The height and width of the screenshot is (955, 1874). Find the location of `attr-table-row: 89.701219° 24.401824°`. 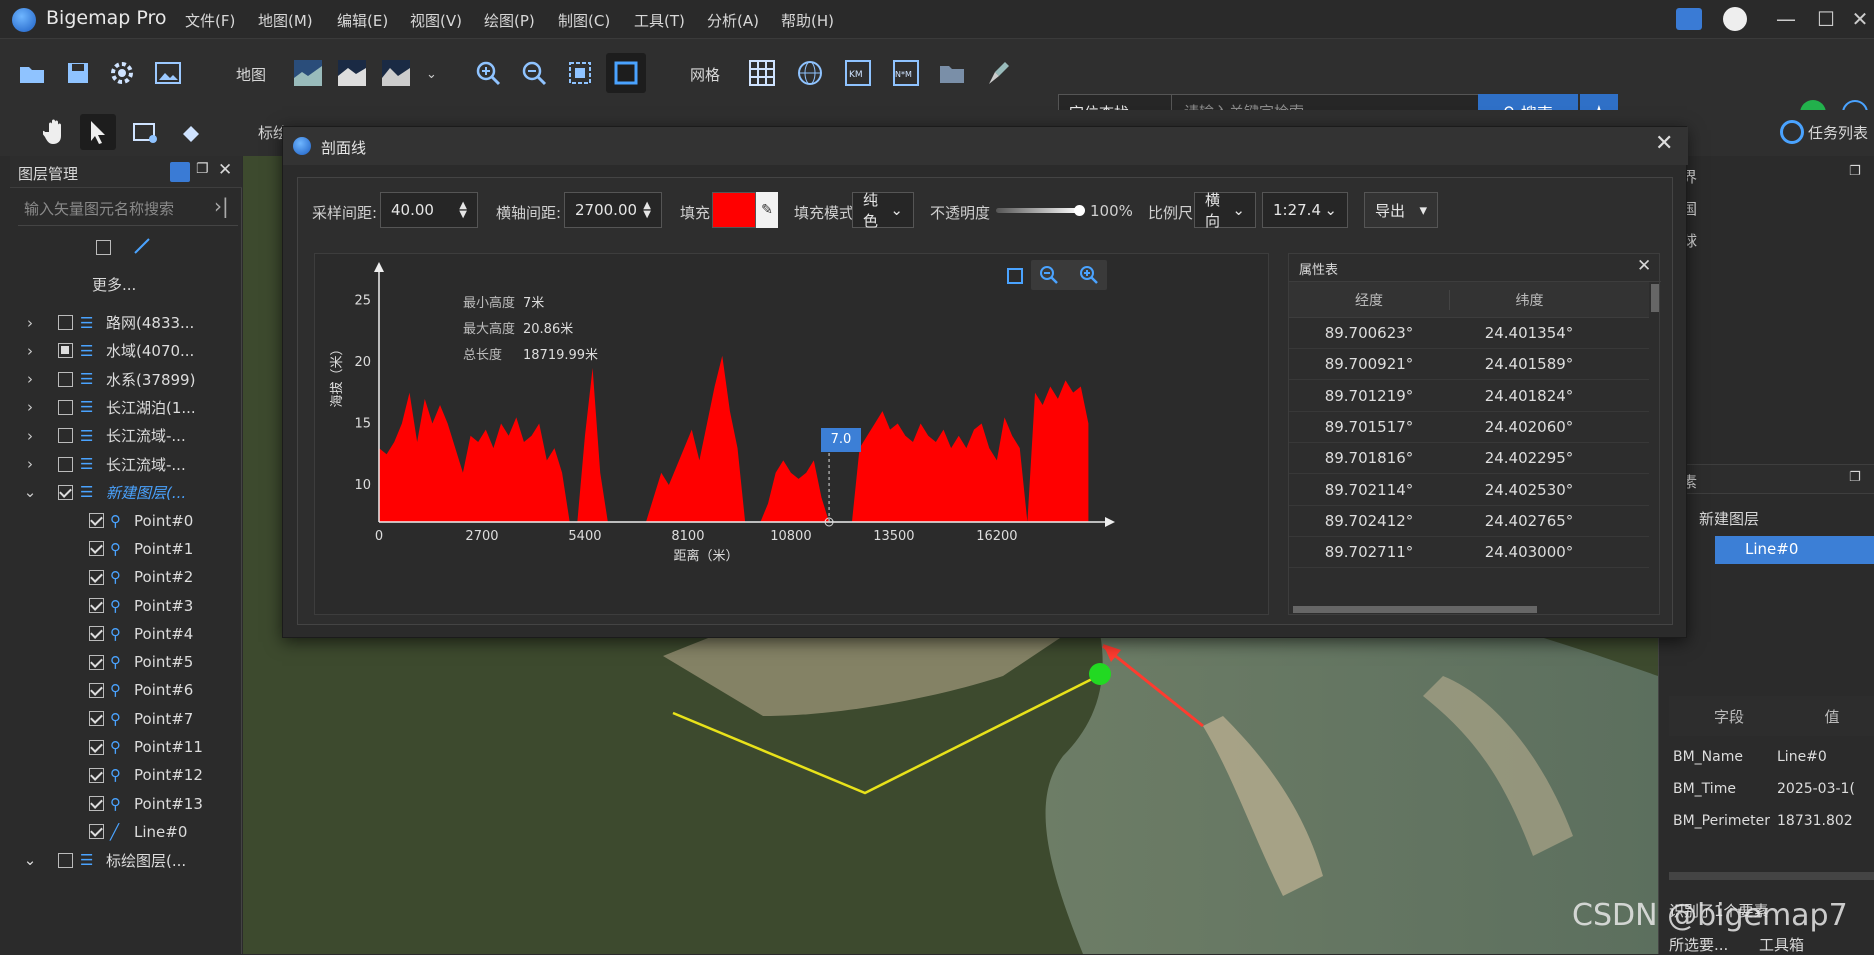

attr-table-row: 89.701219° 24.401824° is located at coordinates (1469, 396).